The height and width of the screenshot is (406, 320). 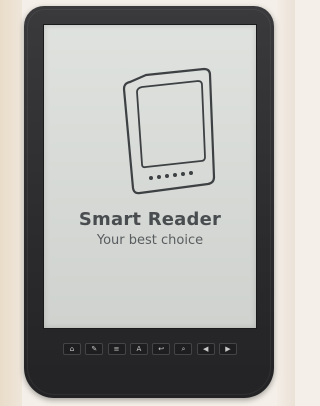 I want to click on home-icon: ⌂, so click(x=72, y=348).